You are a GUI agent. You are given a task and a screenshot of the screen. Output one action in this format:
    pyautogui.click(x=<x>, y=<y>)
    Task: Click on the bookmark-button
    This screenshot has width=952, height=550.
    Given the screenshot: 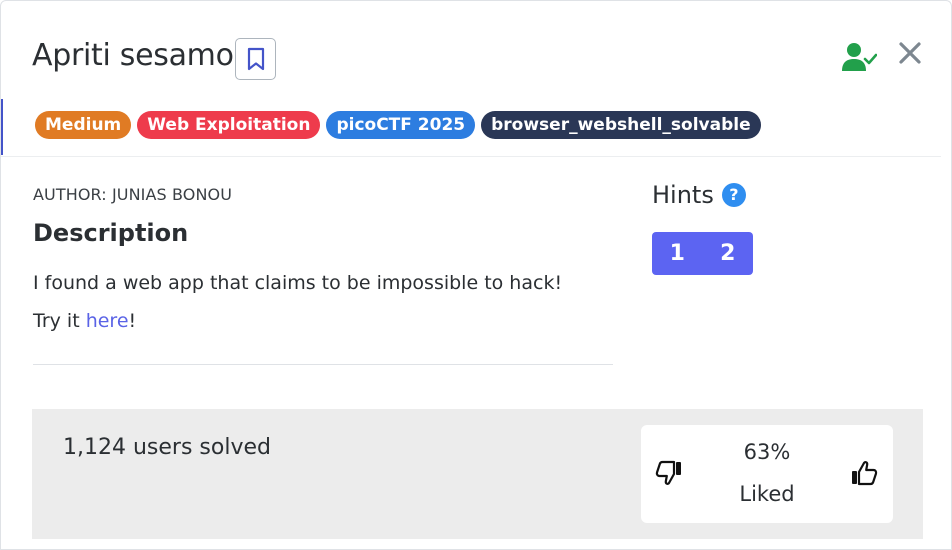 What is the action you would take?
    pyautogui.click(x=255, y=59)
    